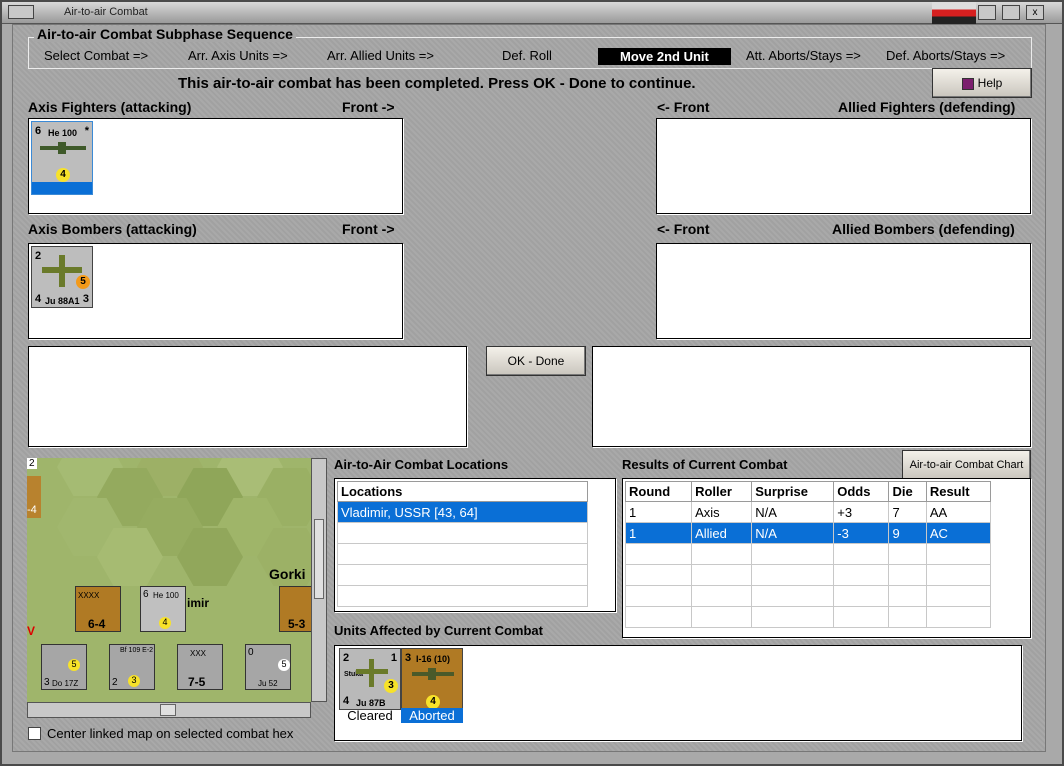 This screenshot has width=1064, height=766. Describe the element at coordinates (62, 158) in the screenshot. I see `he100-counter: 6 He 100 * 4` at that location.